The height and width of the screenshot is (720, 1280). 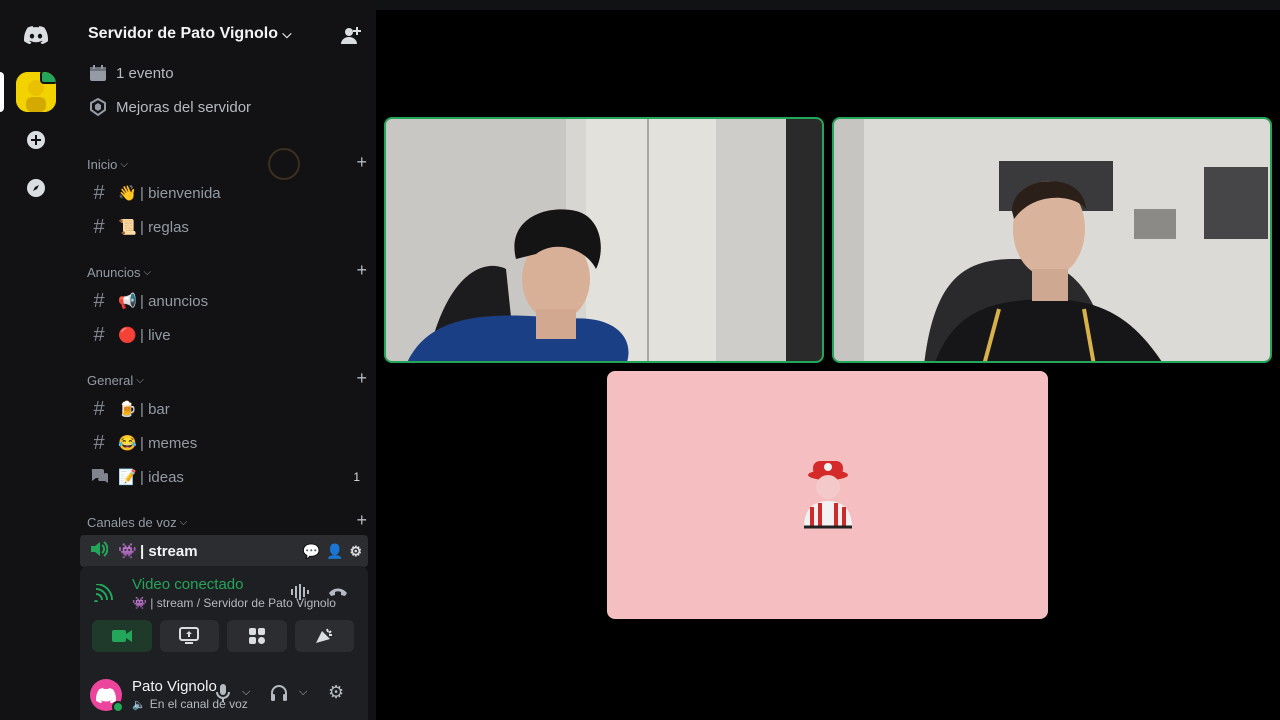 I want to click on channel-emoji: 🔴, so click(x=127, y=335).